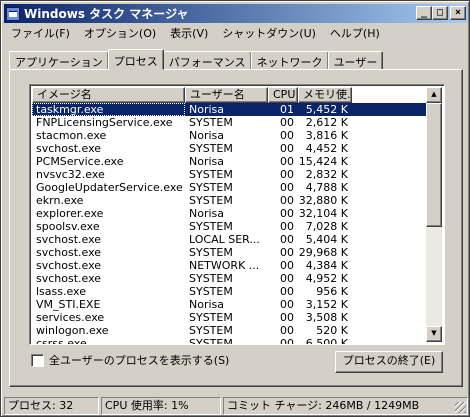 The height and width of the screenshot is (417, 470). What do you see at coordinates (40, 33) in the screenshot?
I see `menu-file: ファイル(F)` at bounding box center [40, 33].